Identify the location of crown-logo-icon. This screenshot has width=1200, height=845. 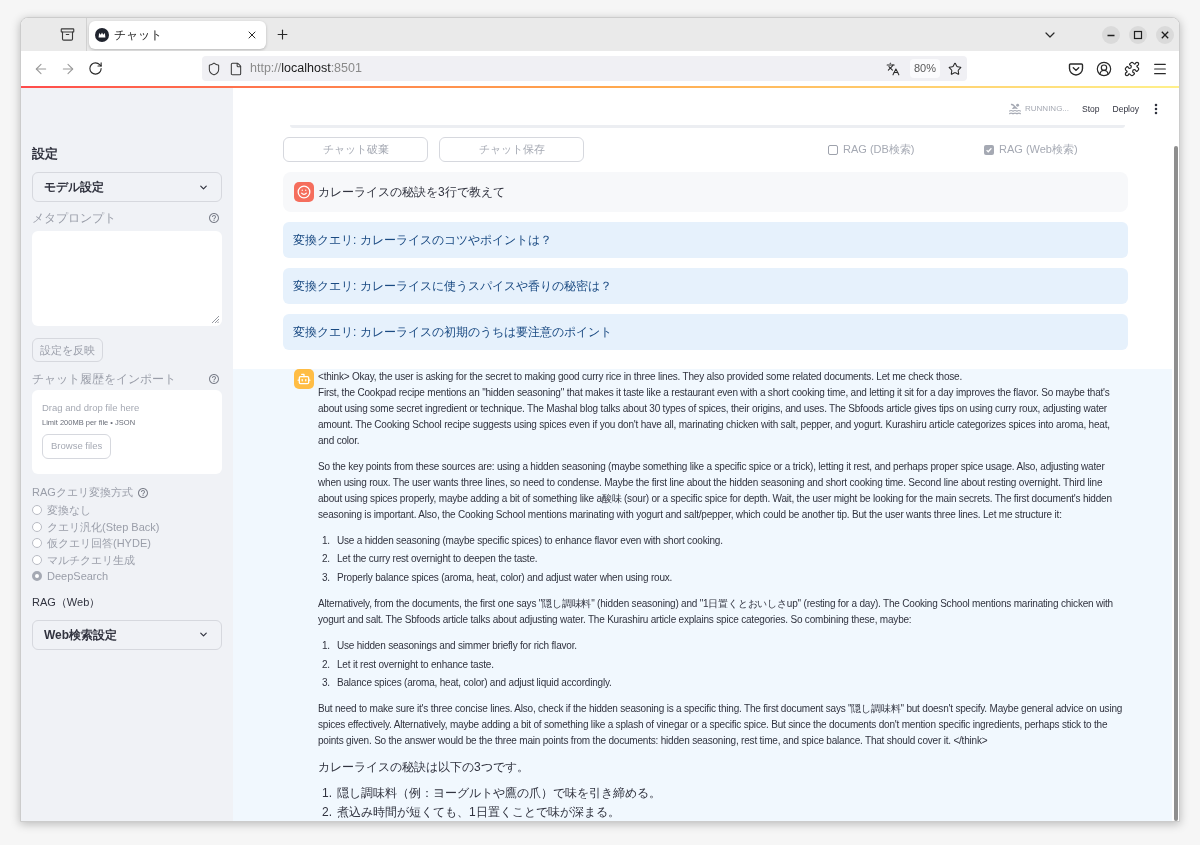
(102, 34).